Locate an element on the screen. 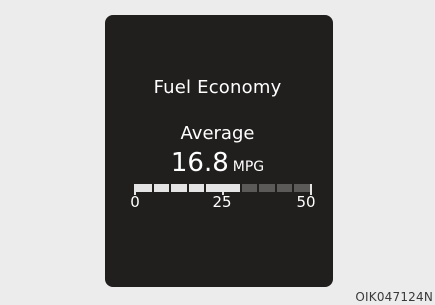 Image resolution: width=435 pixels, height=305 pixels. fuel-economy-readout: 16.8 MPG is located at coordinates (217, 163).